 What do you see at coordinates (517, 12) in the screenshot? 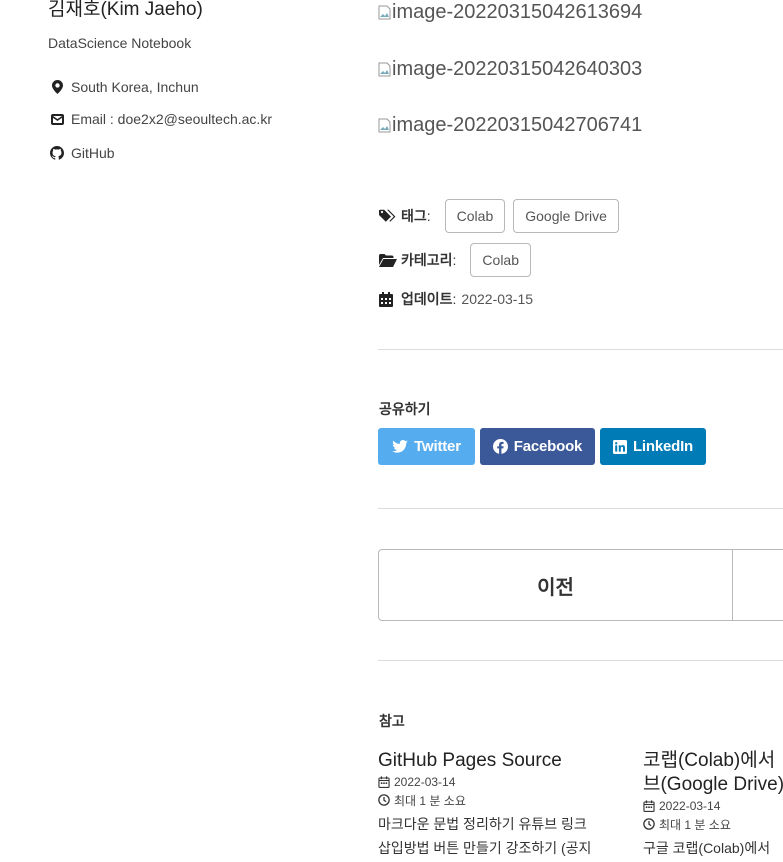
I see `post-image-1-alt: image-20220315042613694` at bounding box center [517, 12].